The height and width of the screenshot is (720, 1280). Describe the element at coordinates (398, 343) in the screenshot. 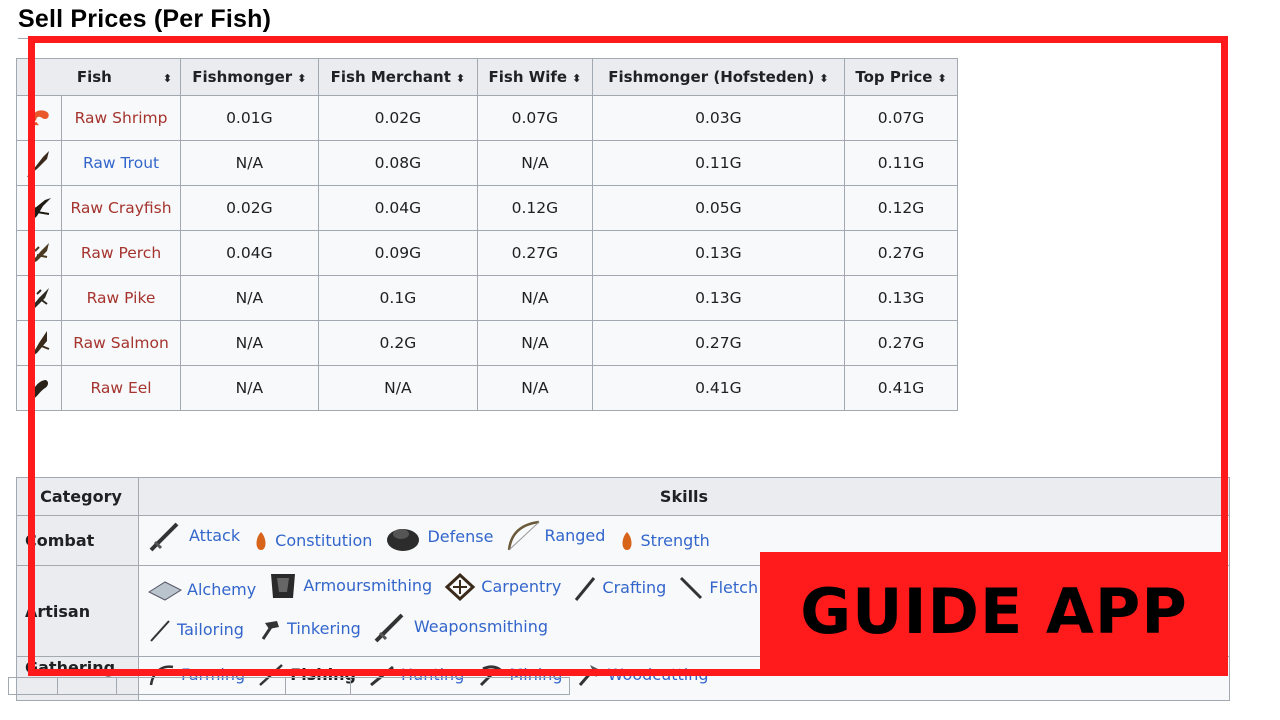

I see `price-cell: 0.2G` at that location.